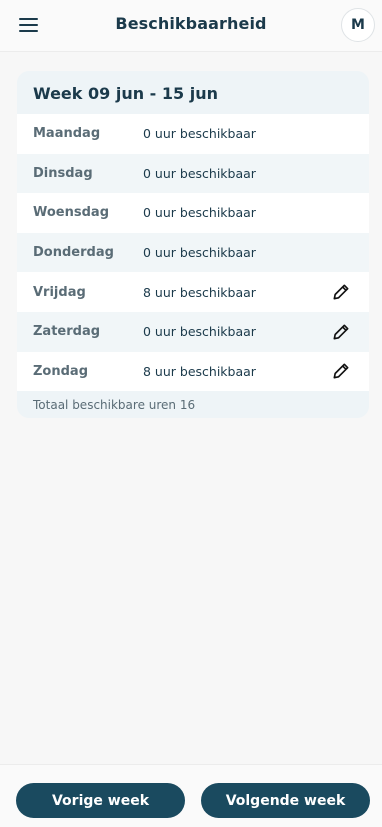 The height and width of the screenshot is (827, 382). I want to click on day-row-maandag: Maandag 0 uur beschikbaar, so click(193, 134).